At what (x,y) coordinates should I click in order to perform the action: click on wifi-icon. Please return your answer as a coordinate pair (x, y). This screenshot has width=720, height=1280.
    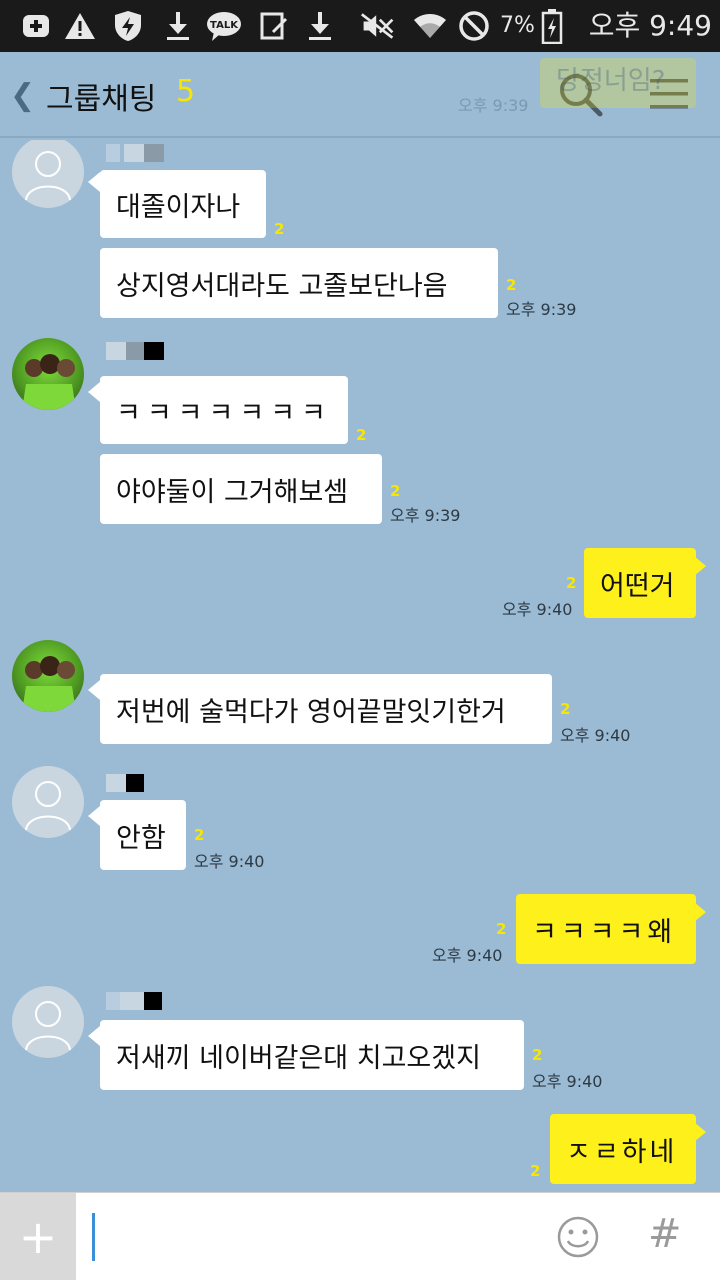
    Looking at the image, I should click on (430, 26).